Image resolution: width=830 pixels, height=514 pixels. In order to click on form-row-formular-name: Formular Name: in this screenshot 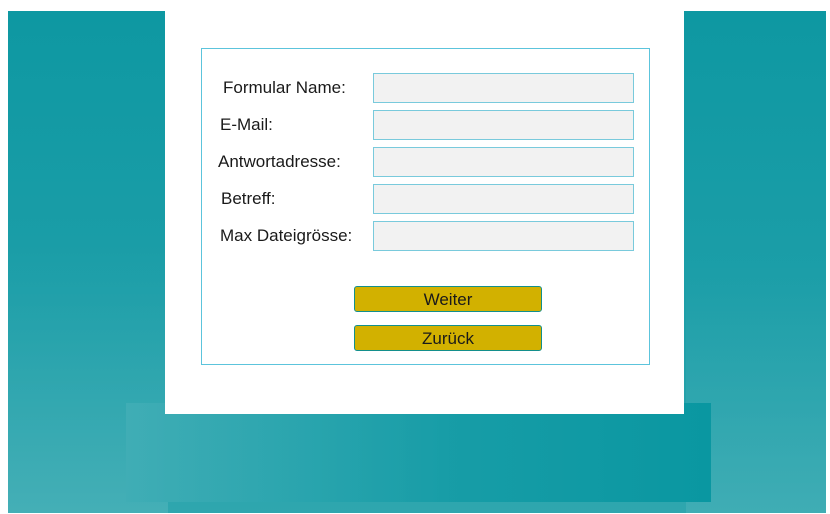, I will do `click(426, 88)`.